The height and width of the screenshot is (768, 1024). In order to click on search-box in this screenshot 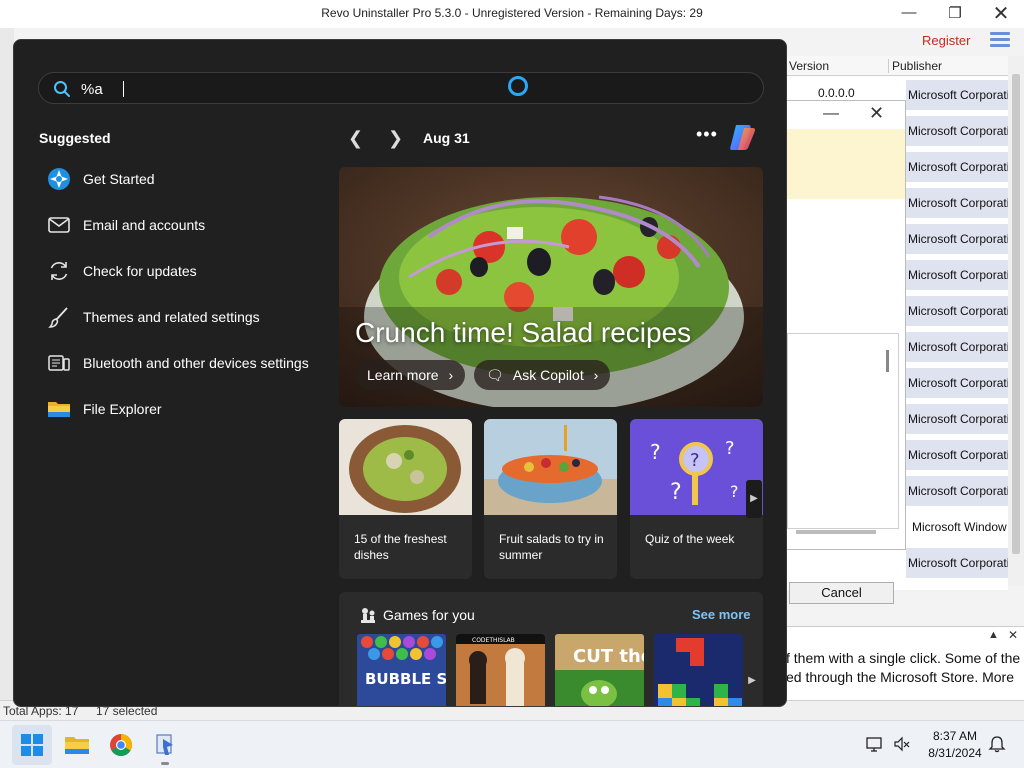, I will do `click(401, 88)`.